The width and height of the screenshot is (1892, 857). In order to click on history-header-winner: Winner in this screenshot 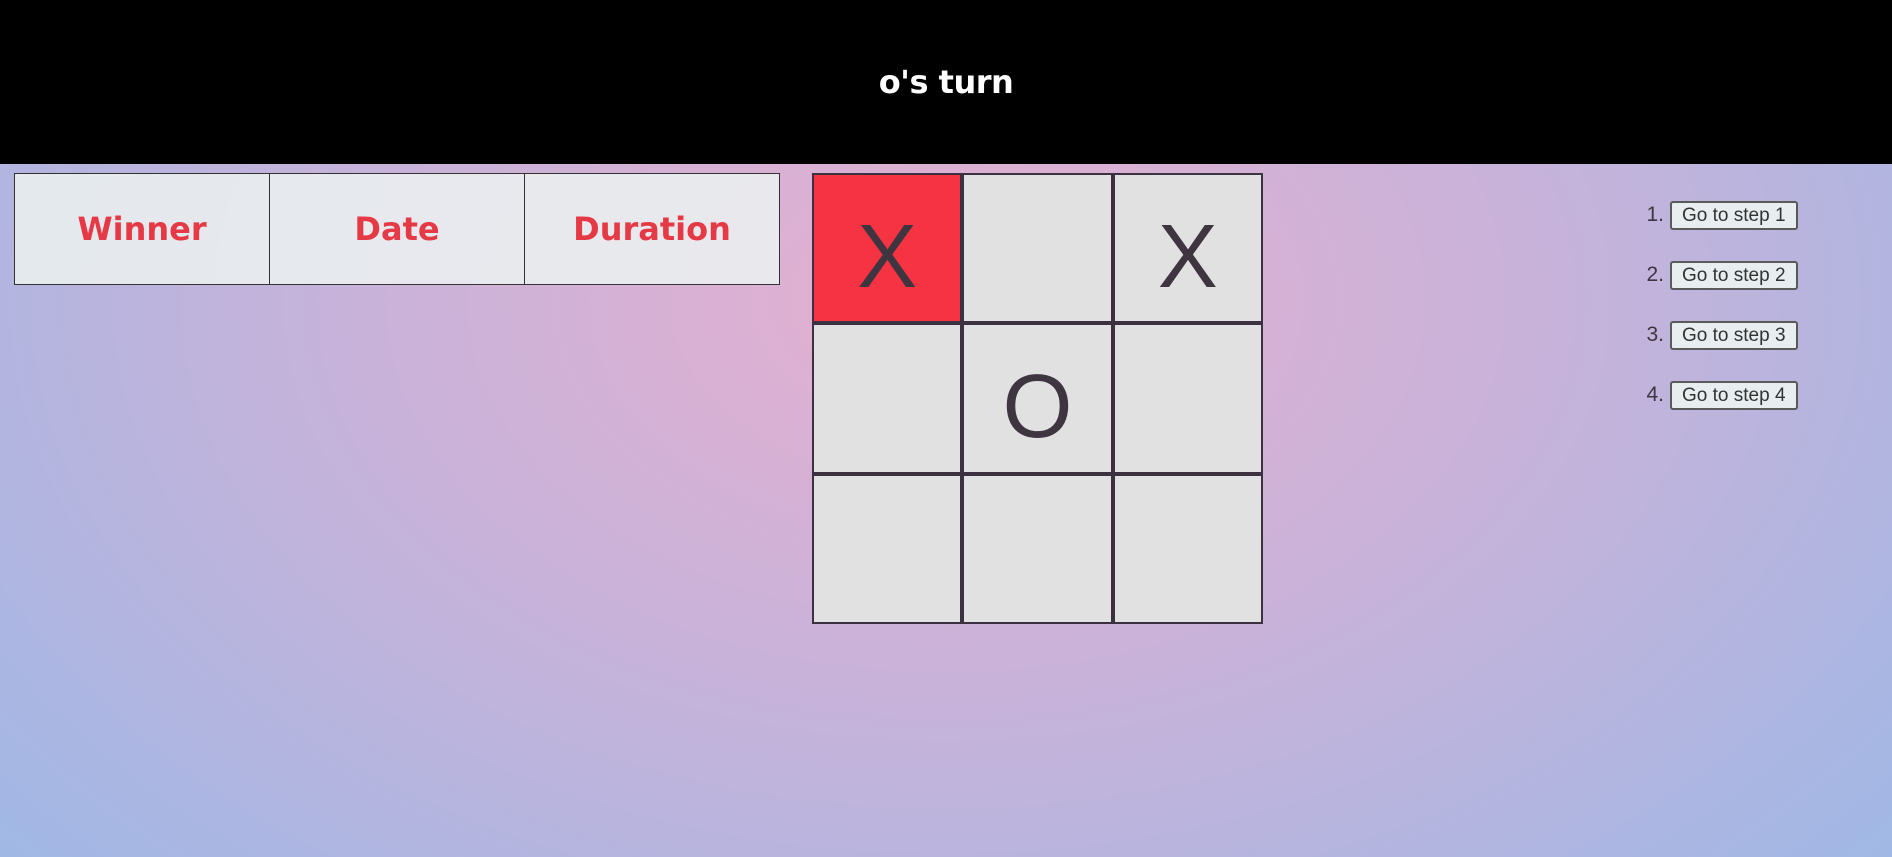, I will do `click(142, 229)`.